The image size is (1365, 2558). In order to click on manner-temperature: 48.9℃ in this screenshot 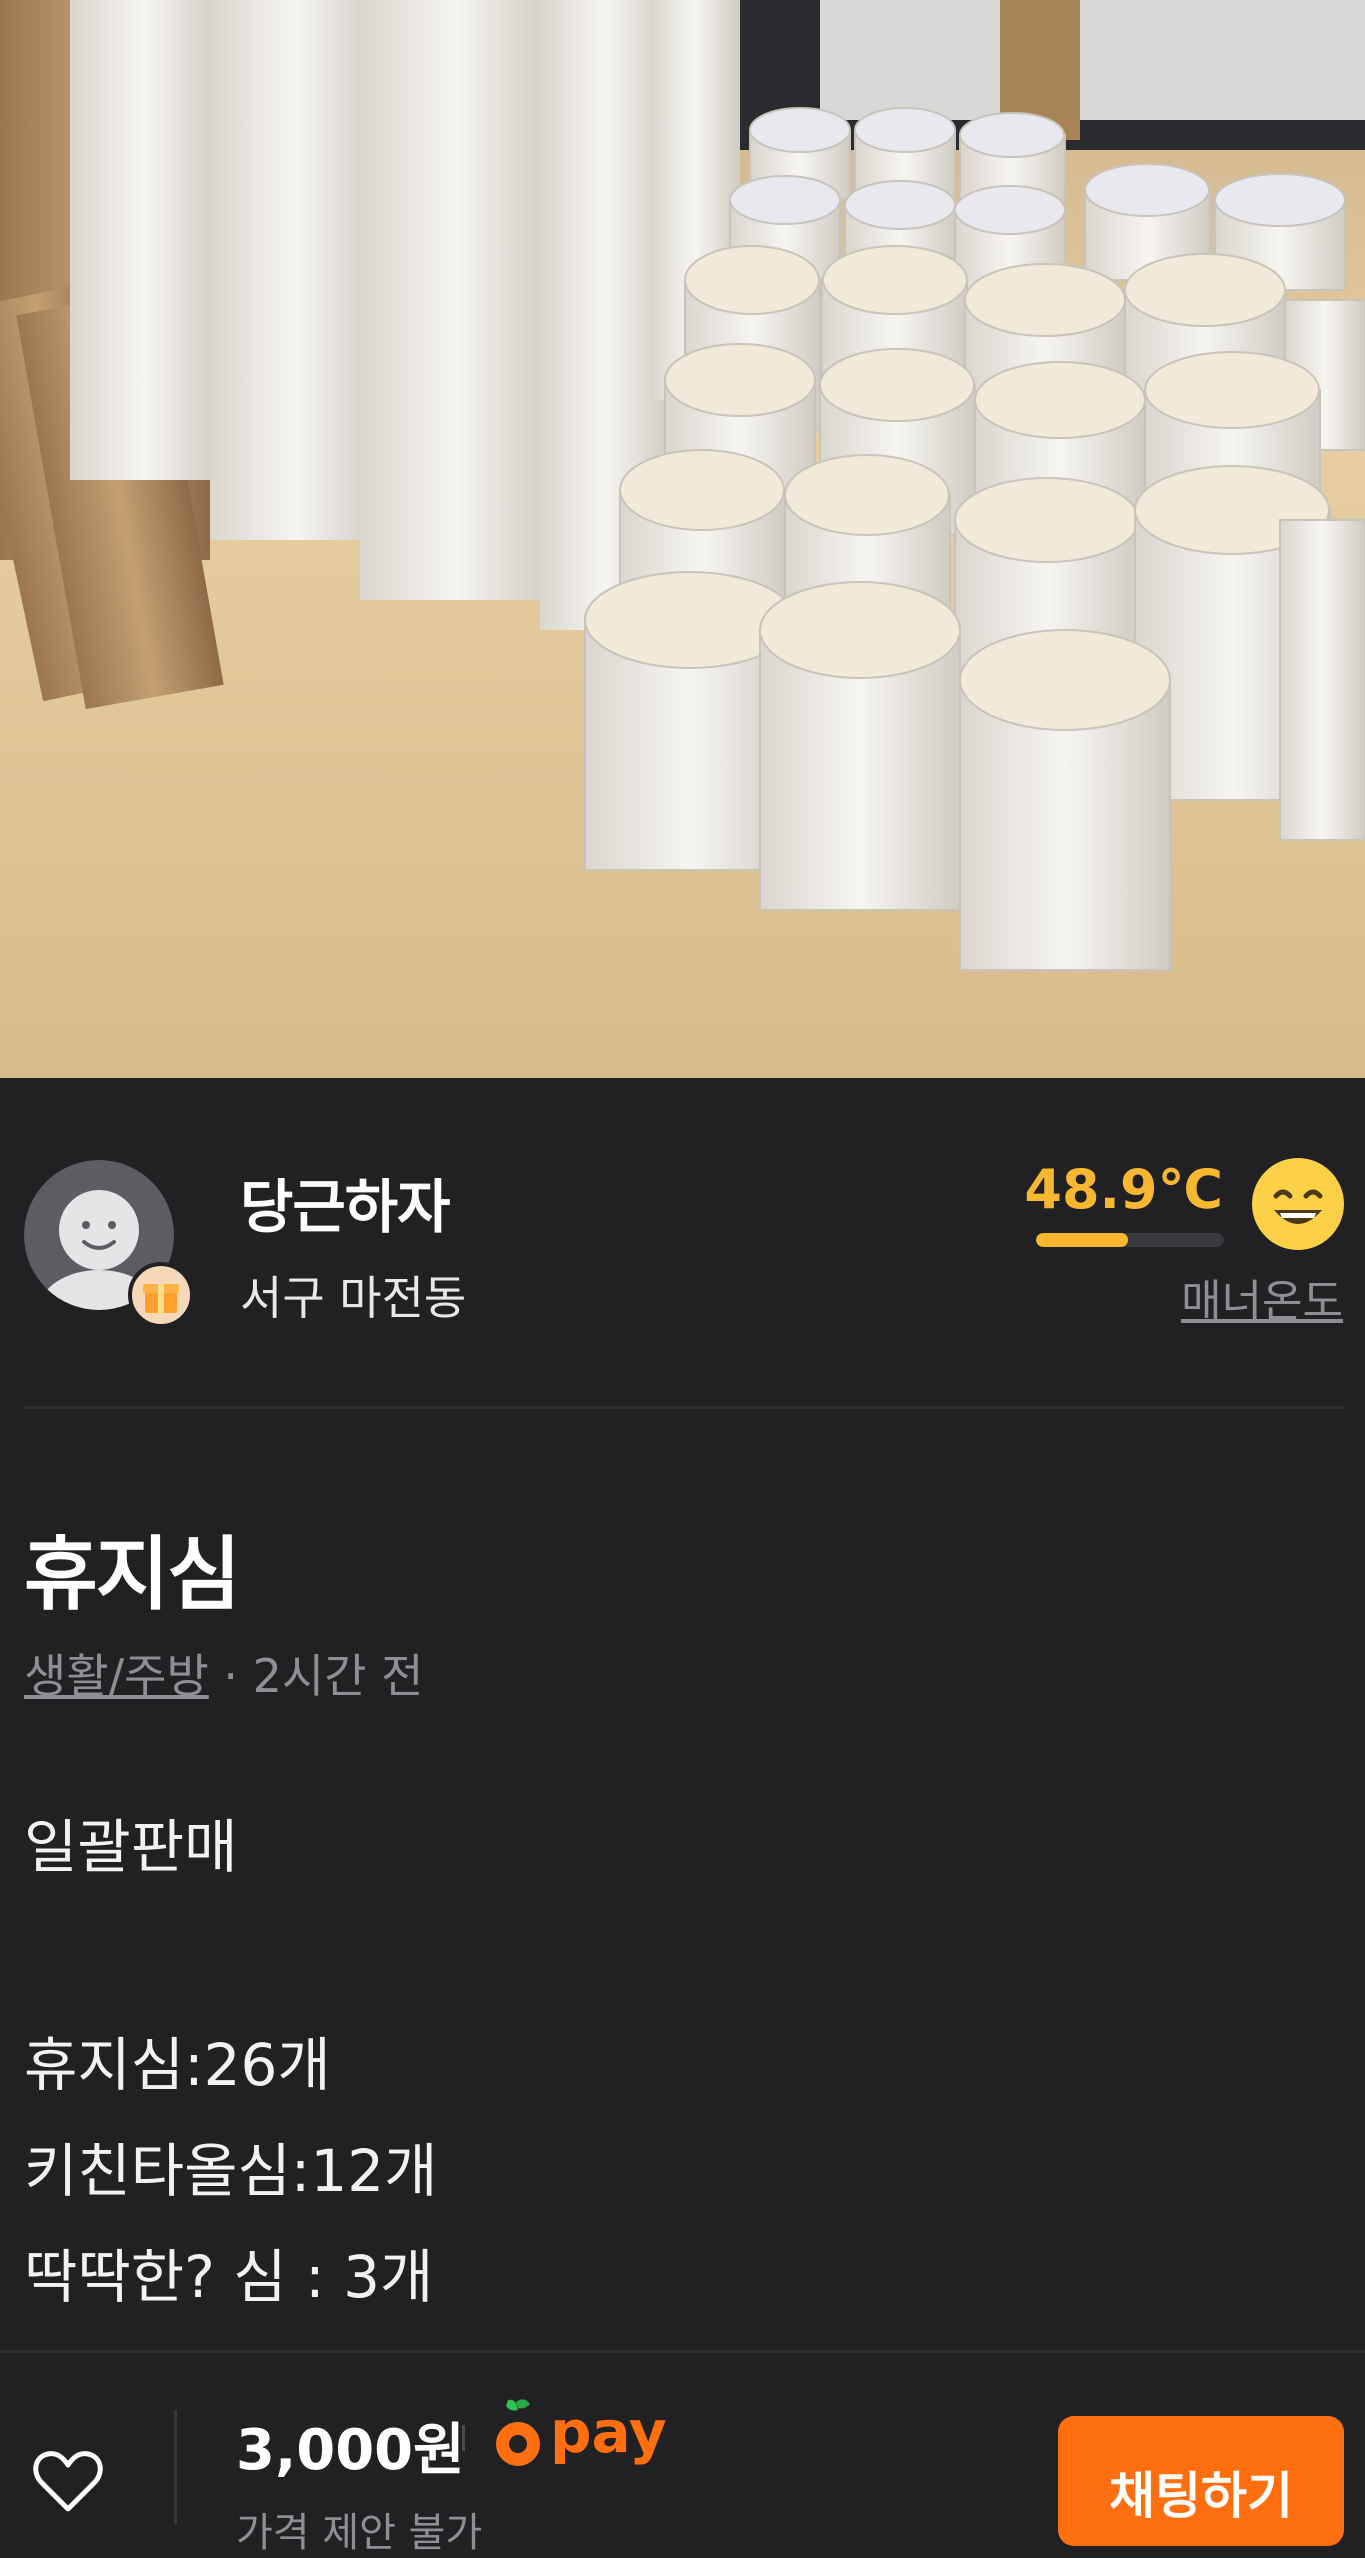, I will do `click(1123, 1189)`.